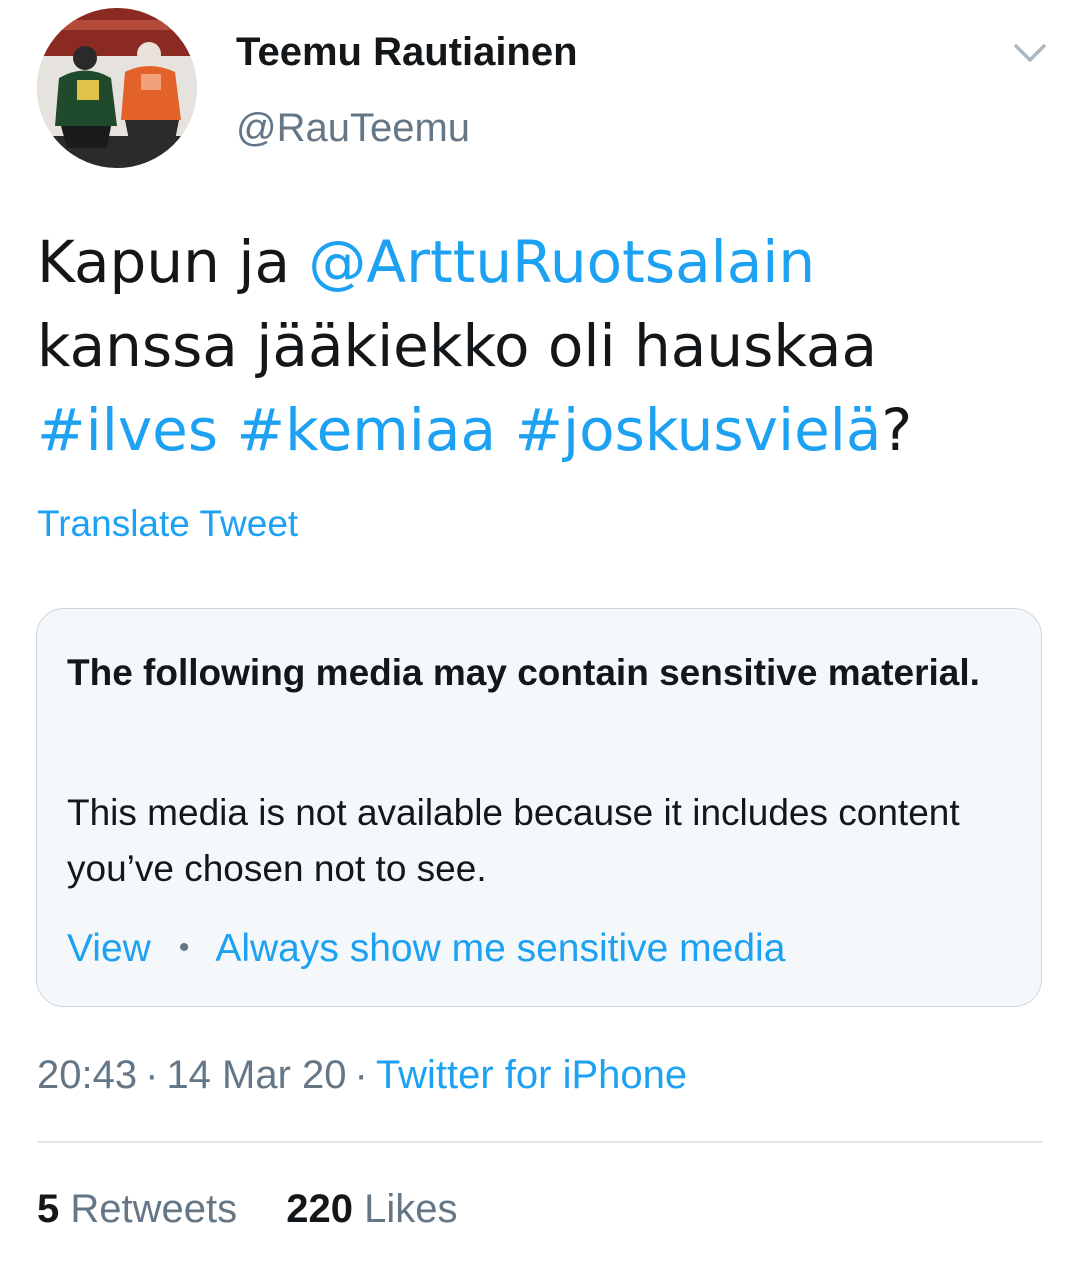 This screenshot has height=1267, width=1080. What do you see at coordinates (353, 128) in the screenshot?
I see `author-handle: @RauTeemu` at bounding box center [353, 128].